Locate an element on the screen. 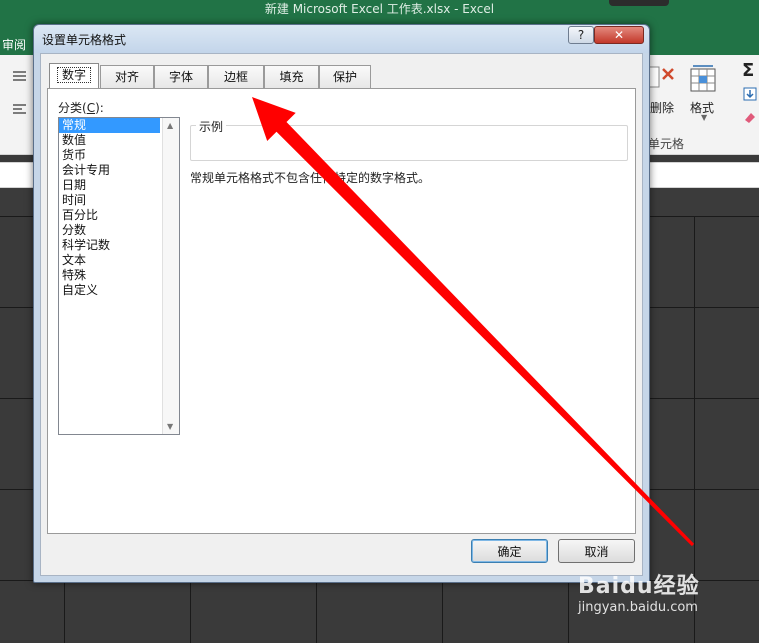 This screenshot has width=759, height=643. watermark-brand: Baidu经验 is located at coordinates (639, 586).